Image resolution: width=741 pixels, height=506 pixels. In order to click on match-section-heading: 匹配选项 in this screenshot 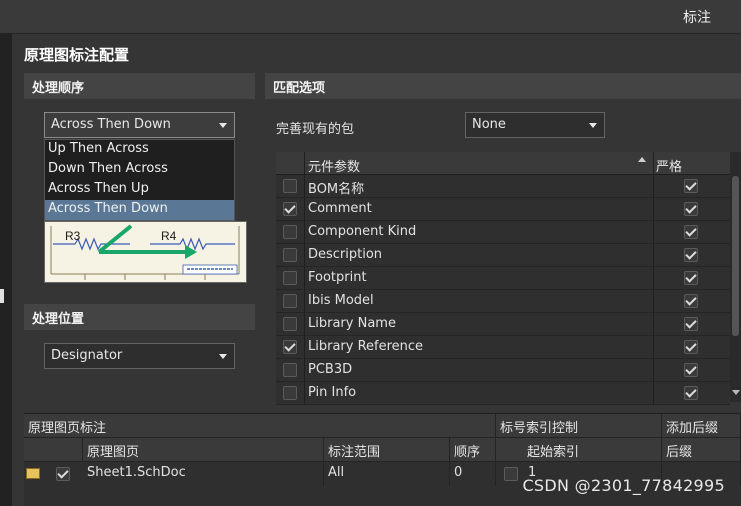, I will do `click(503, 86)`.